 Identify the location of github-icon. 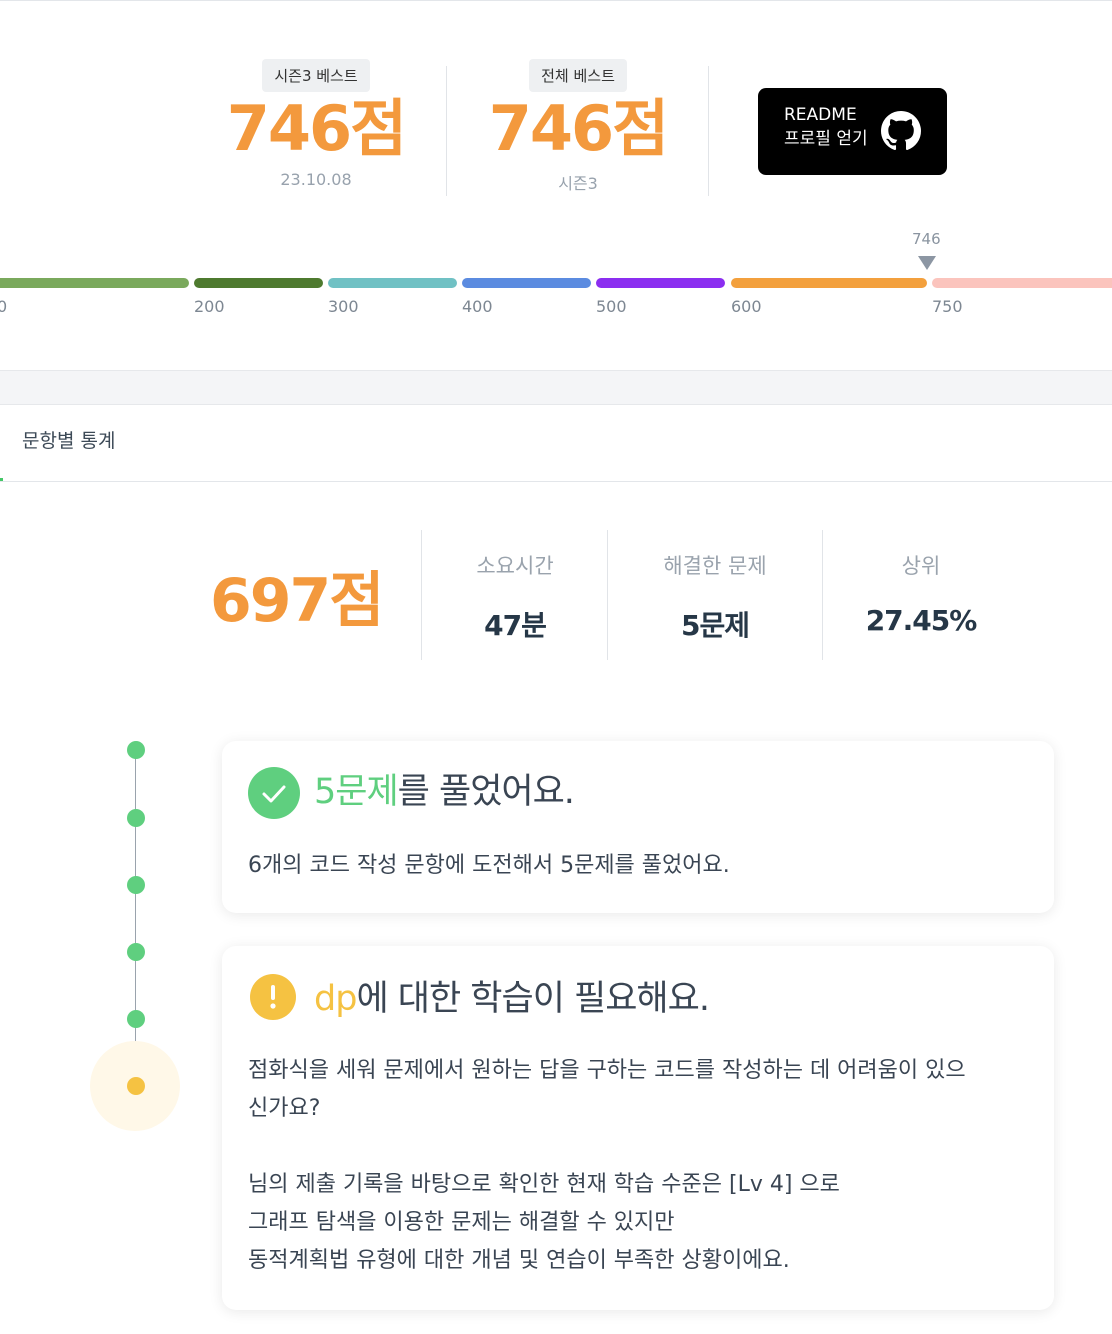
(901, 131).